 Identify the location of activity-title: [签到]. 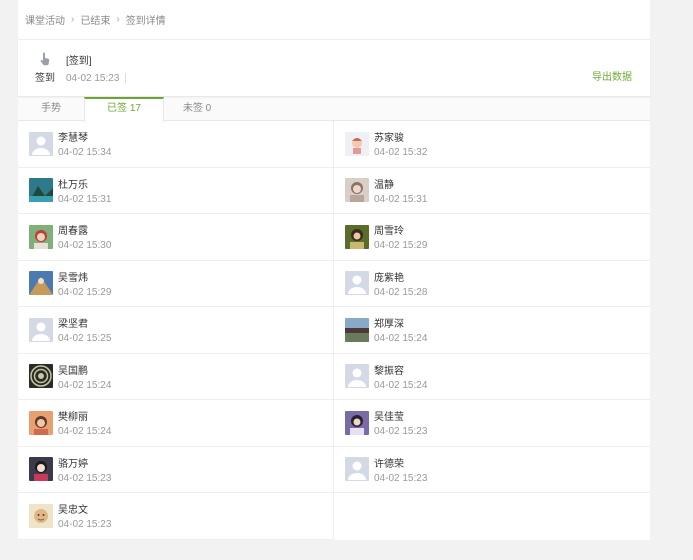
(79, 61).